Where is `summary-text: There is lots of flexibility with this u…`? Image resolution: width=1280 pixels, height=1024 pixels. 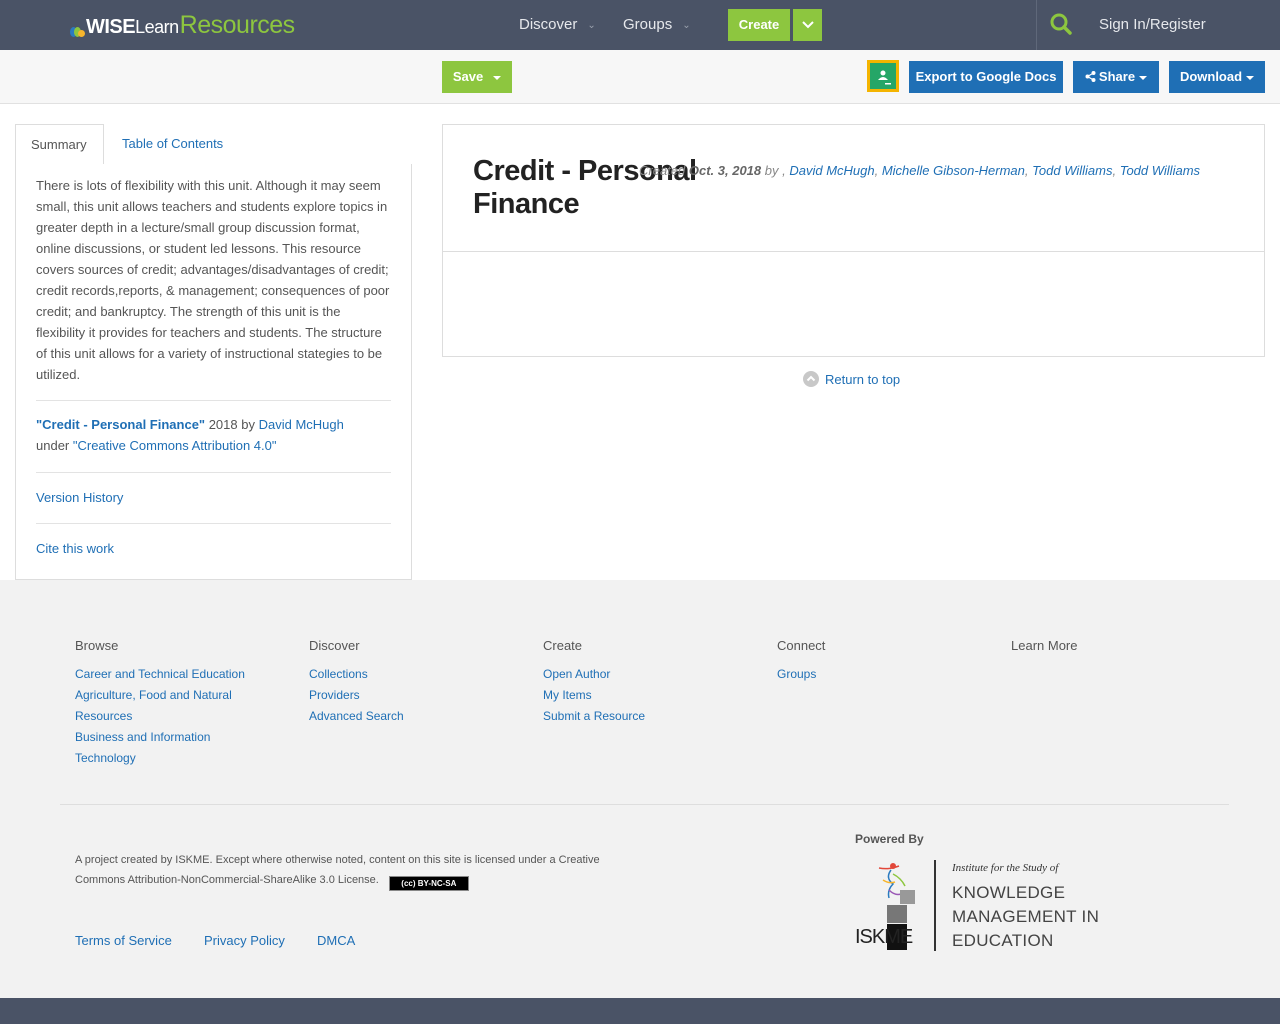
summary-text: There is lots of flexibility with this u… is located at coordinates (213, 280).